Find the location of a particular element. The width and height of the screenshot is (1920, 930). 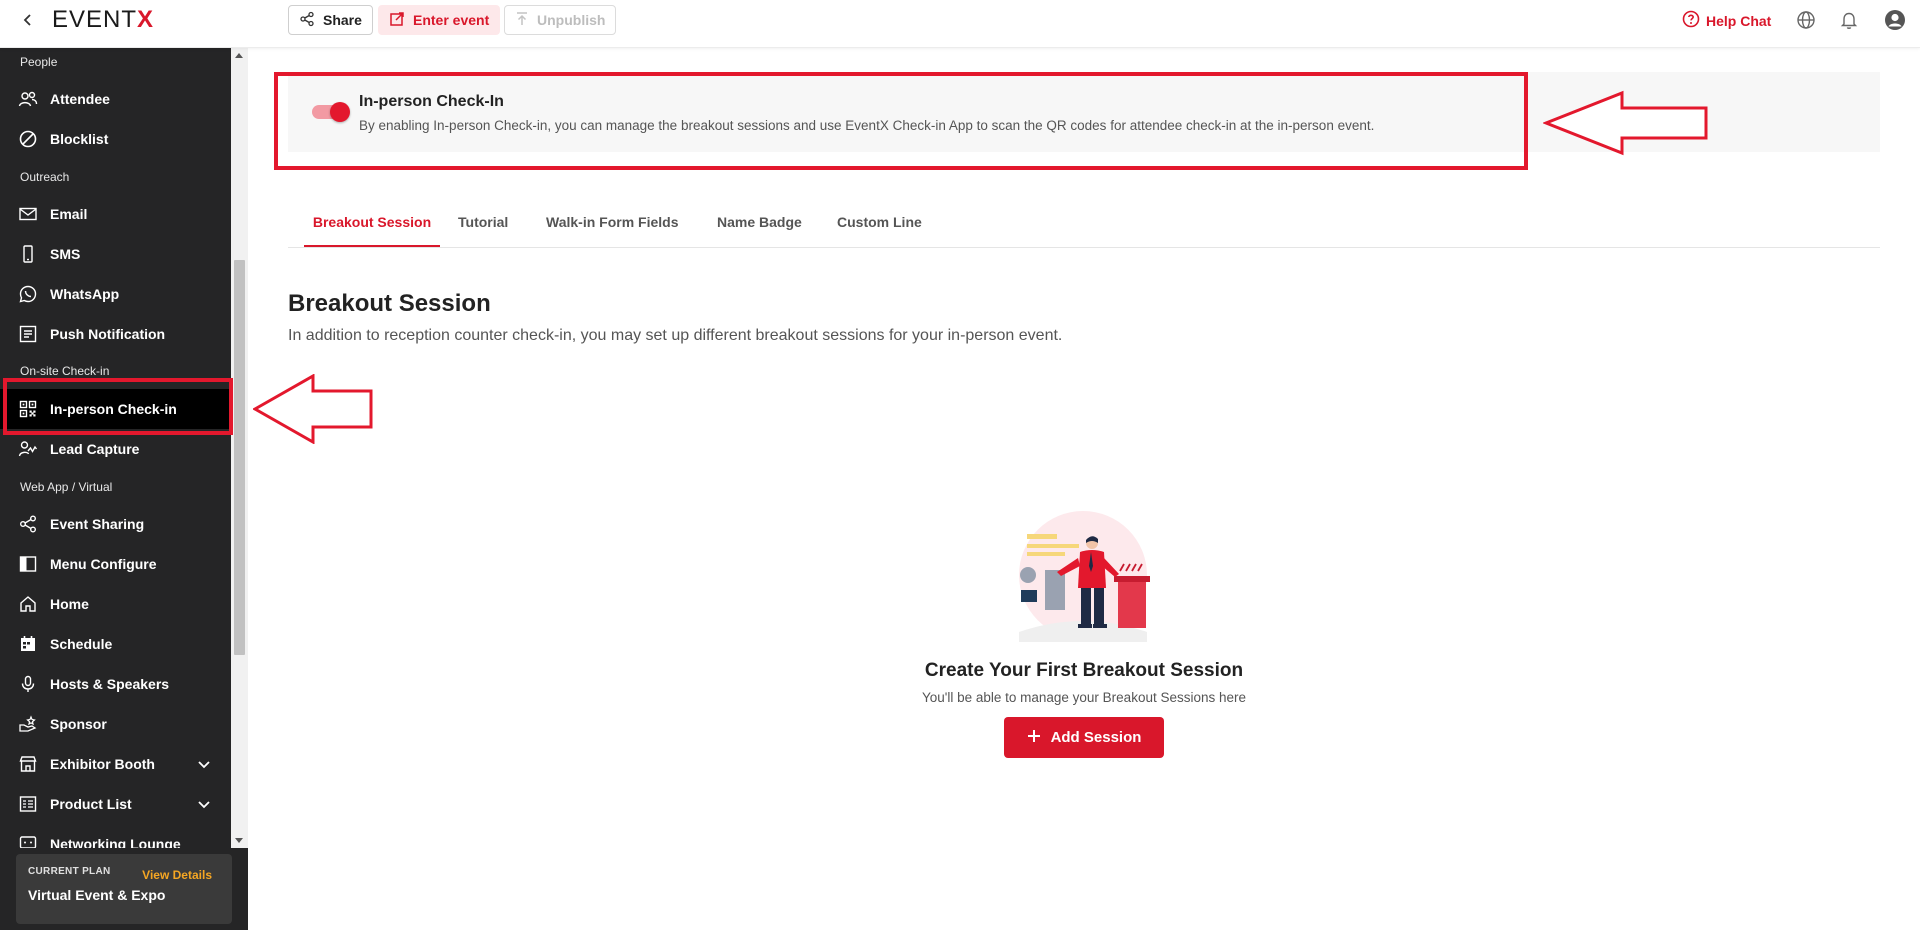

sidebar-item-networking-lounge: Networking Lounge is located at coordinates (115, 836).